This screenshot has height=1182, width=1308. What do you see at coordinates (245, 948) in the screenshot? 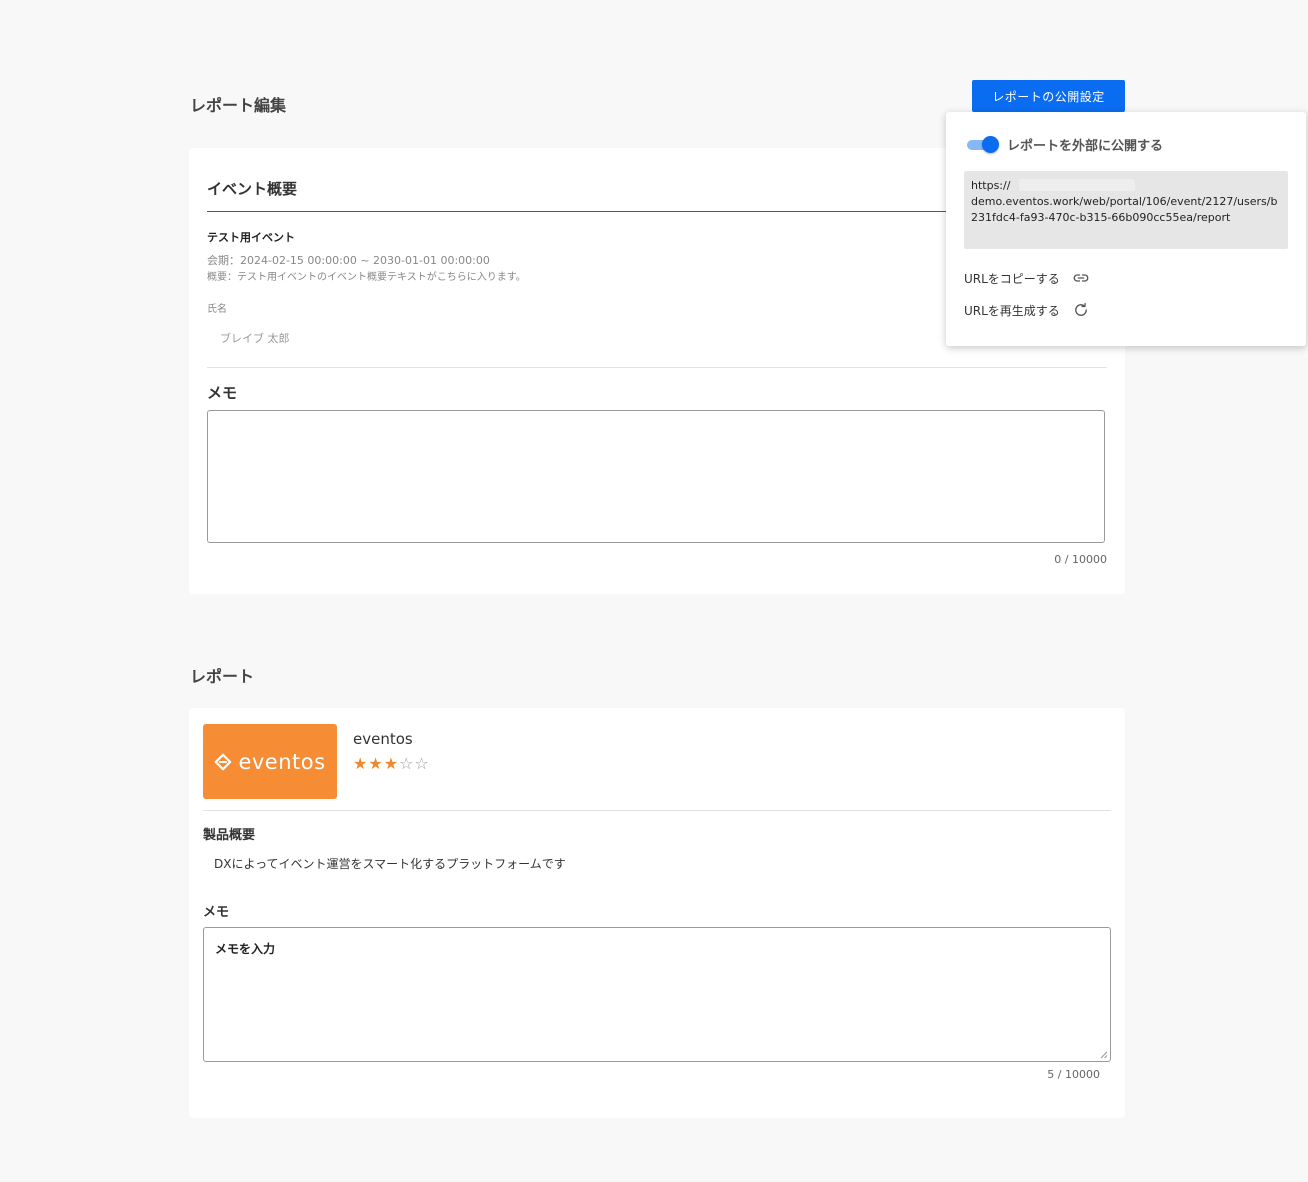
I see `report-memo-value: メモを入力` at bounding box center [245, 948].